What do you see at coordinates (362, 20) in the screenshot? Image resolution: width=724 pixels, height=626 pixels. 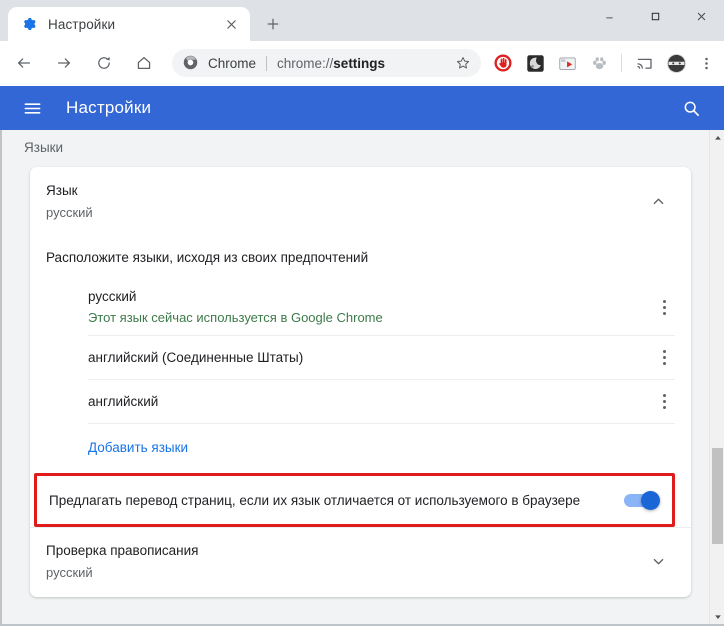 I see `tab-strip: Настройки` at bounding box center [362, 20].